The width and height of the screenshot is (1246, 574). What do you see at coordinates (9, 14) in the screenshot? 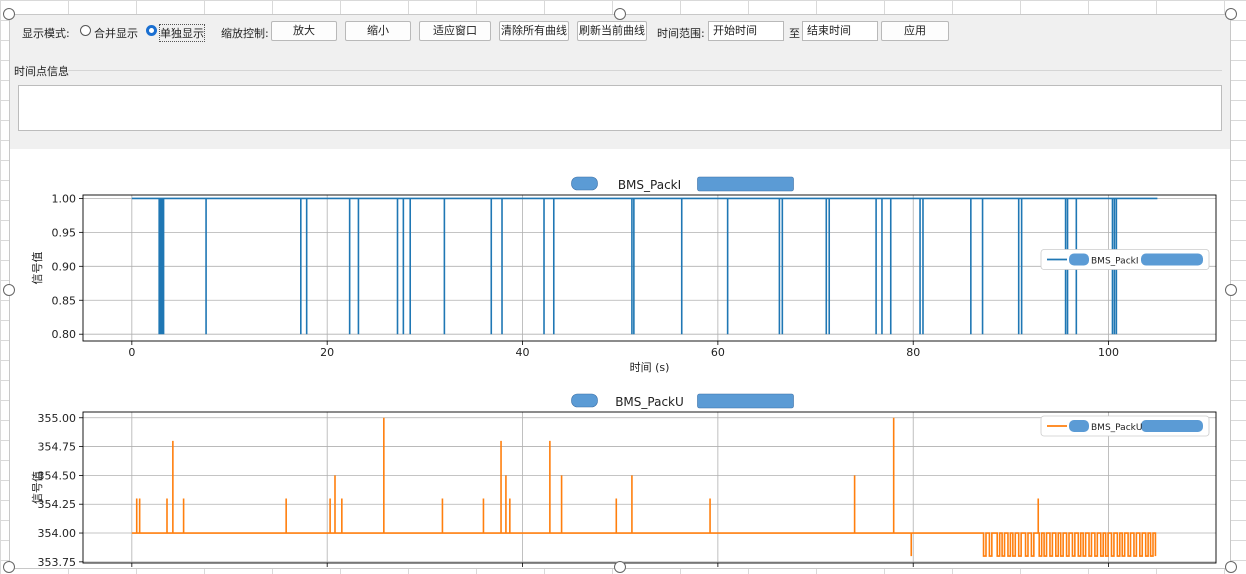
I see `resize-handle-top-left` at bounding box center [9, 14].